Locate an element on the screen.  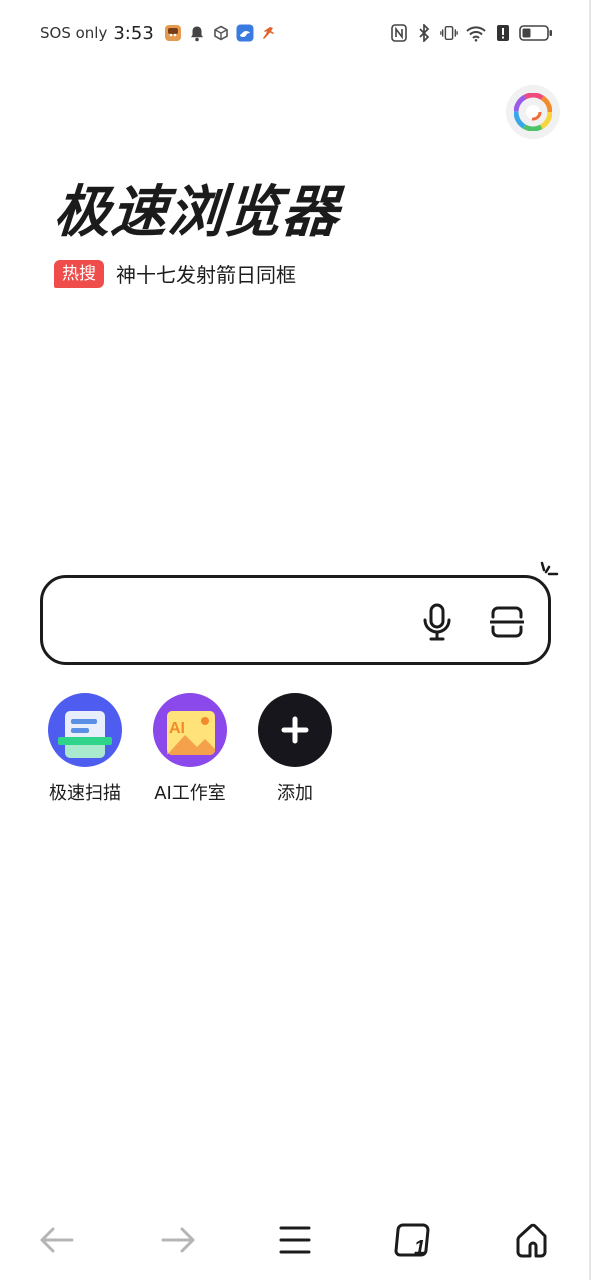
page-title: 极速浏览器 is located at coordinates (196, 212).